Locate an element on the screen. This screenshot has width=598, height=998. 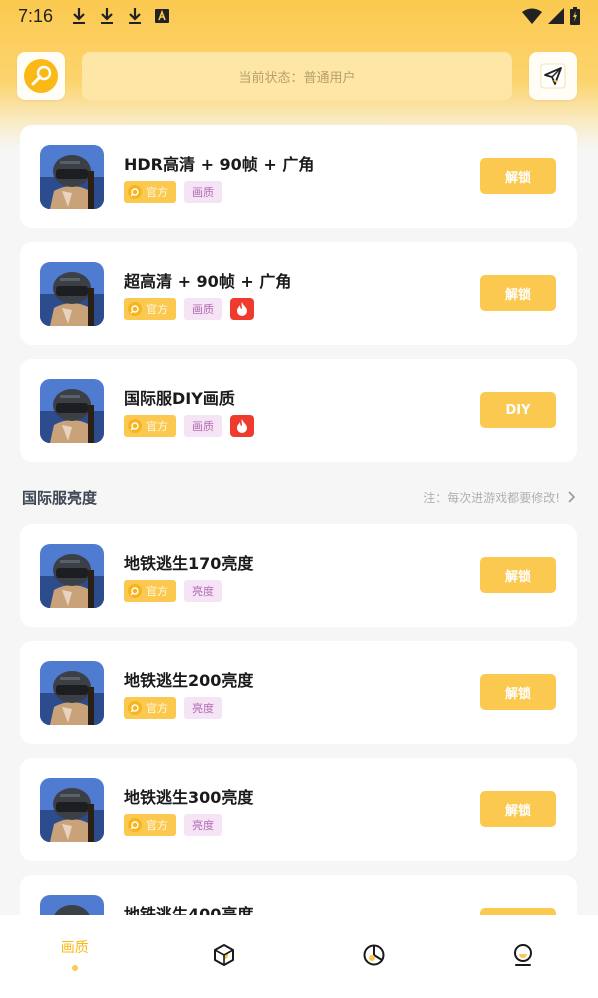
app-logo-button is located at coordinates (41, 76).